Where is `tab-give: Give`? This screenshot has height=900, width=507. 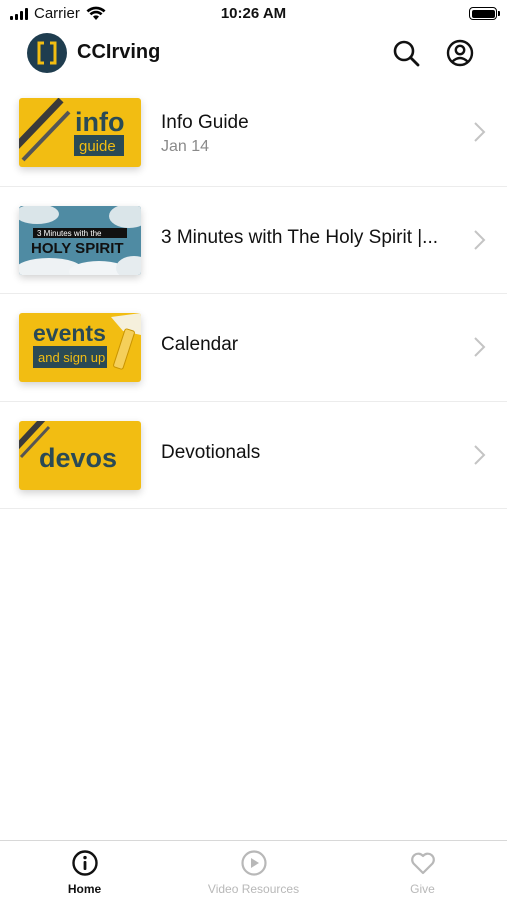 tab-give: Give is located at coordinates (422, 870).